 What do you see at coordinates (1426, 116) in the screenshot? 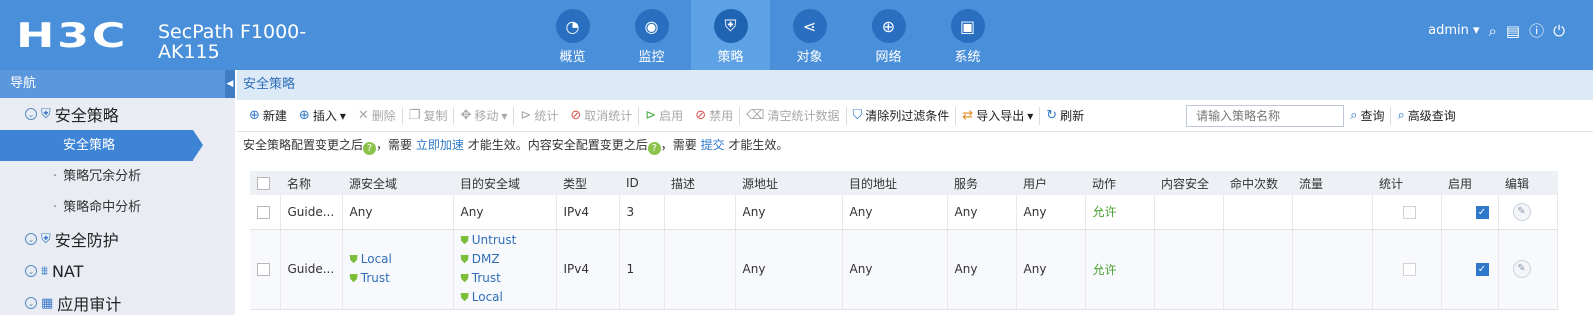
I see `advanced-search-button: ⌕ 高级查询` at bounding box center [1426, 116].